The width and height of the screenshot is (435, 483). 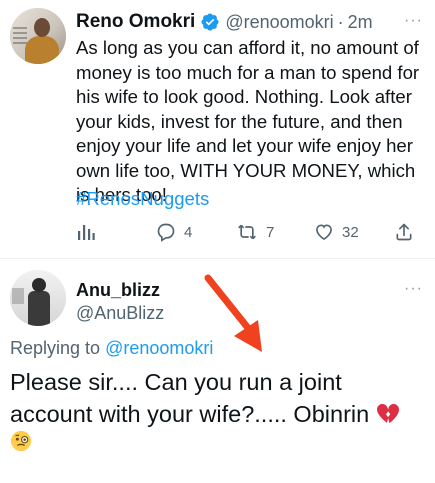 I want to click on reply-user-handle: @AnuBlizz, so click(x=120, y=313).